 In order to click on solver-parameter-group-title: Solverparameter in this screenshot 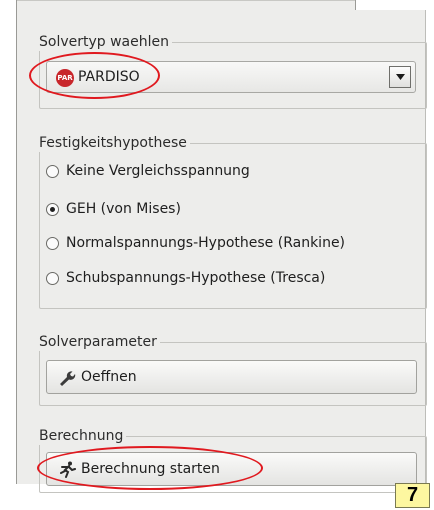, I will do `click(99, 342)`.